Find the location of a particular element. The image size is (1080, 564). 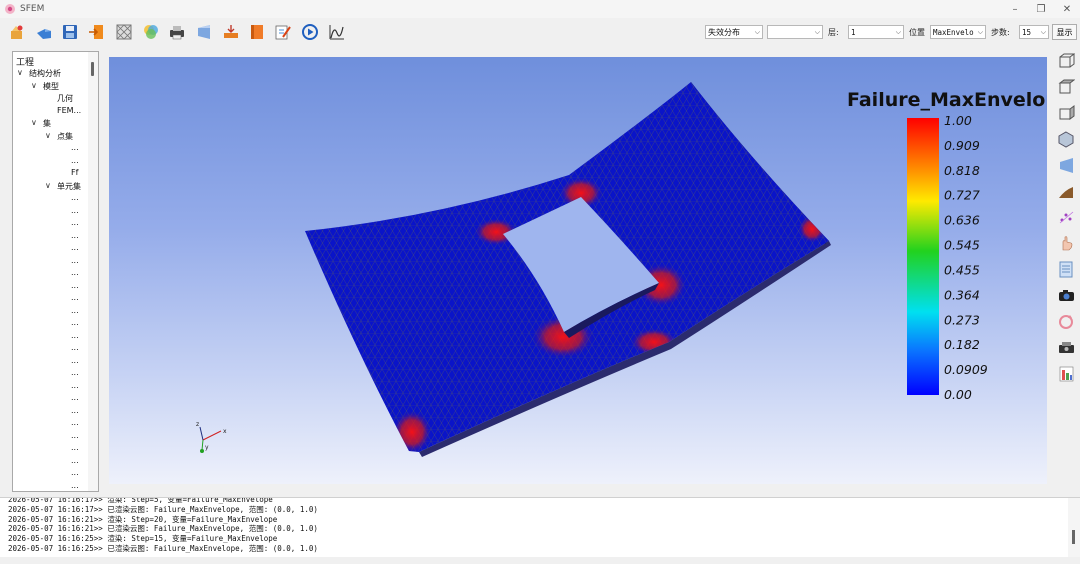

tree-scrollbar is located at coordinates (93, 271).